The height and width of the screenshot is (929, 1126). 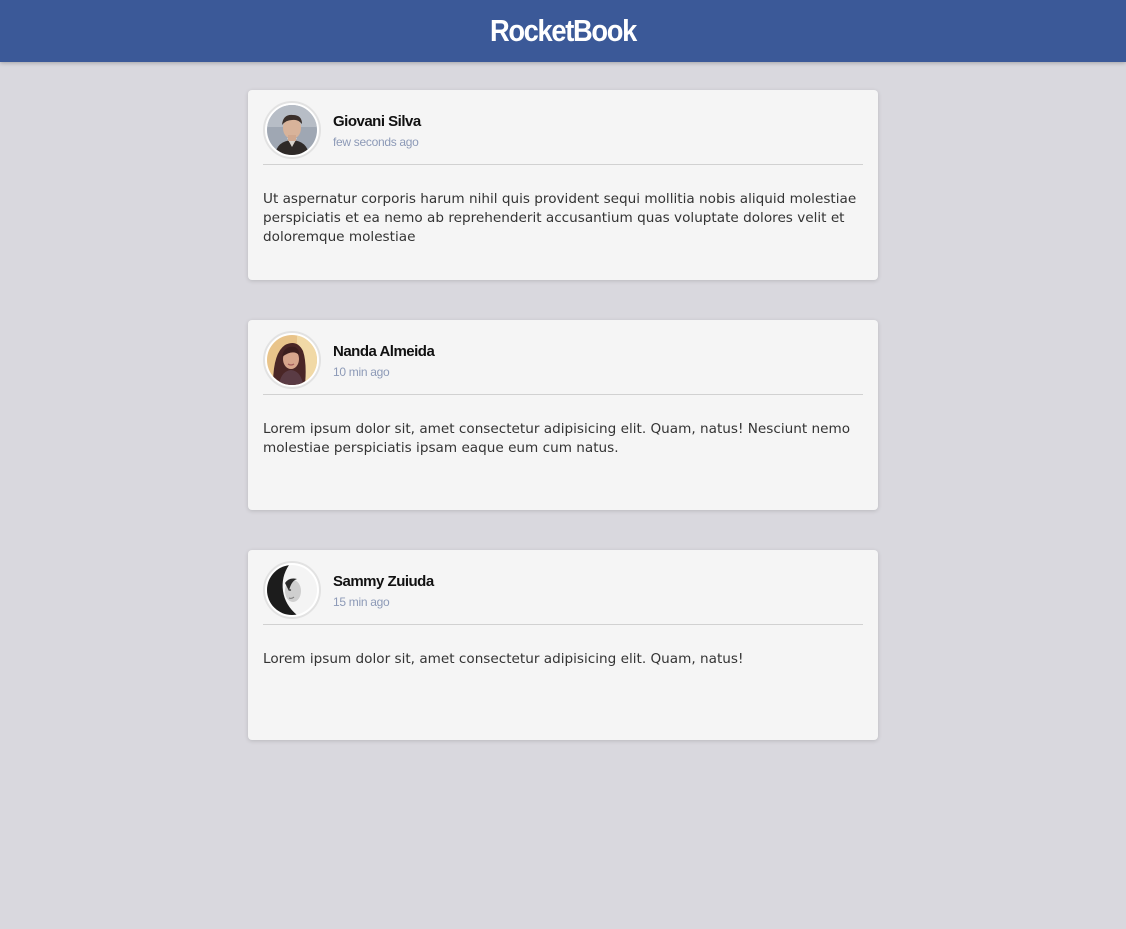 What do you see at coordinates (563, 593) in the screenshot?
I see `post-header: Sammy Zuiuda 15 min ago` at bounding box center [563, 593].